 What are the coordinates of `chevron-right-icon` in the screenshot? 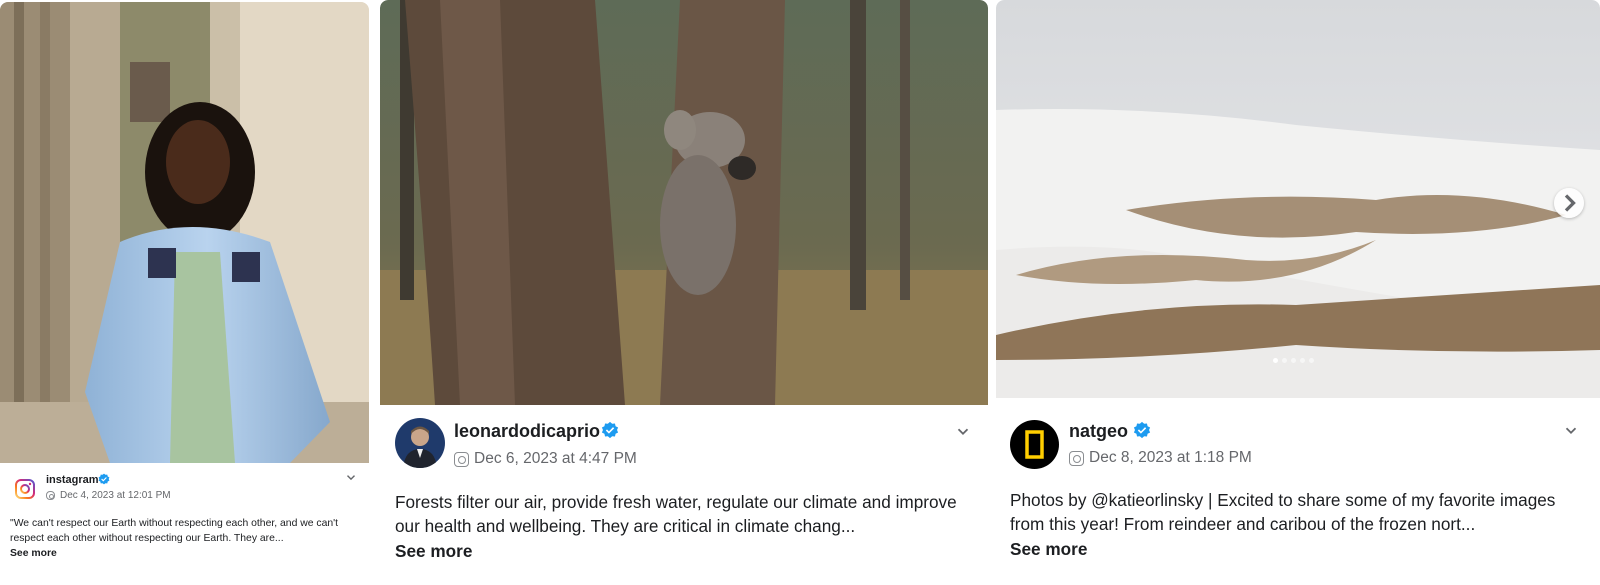 It's located at (1570, 203).